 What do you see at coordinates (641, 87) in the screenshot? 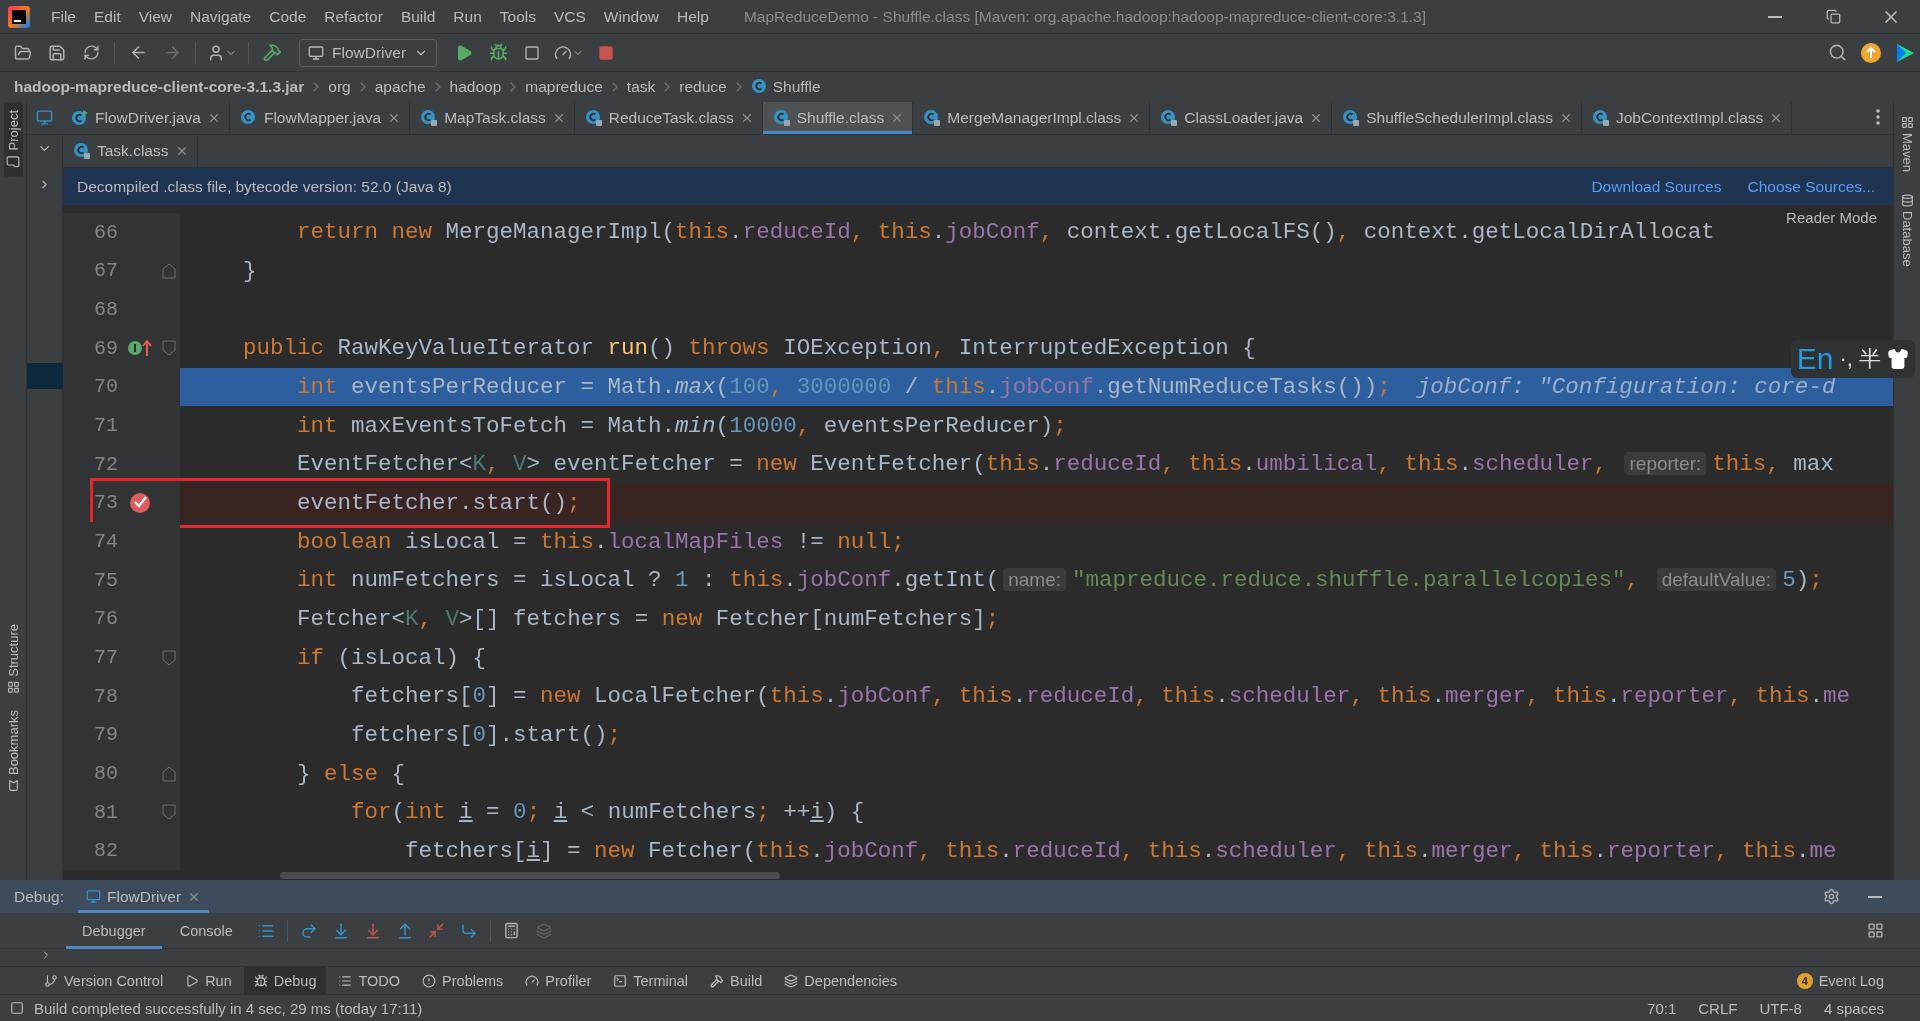
I see `breadcrumb-item: task` at bounding box center [641, 87].